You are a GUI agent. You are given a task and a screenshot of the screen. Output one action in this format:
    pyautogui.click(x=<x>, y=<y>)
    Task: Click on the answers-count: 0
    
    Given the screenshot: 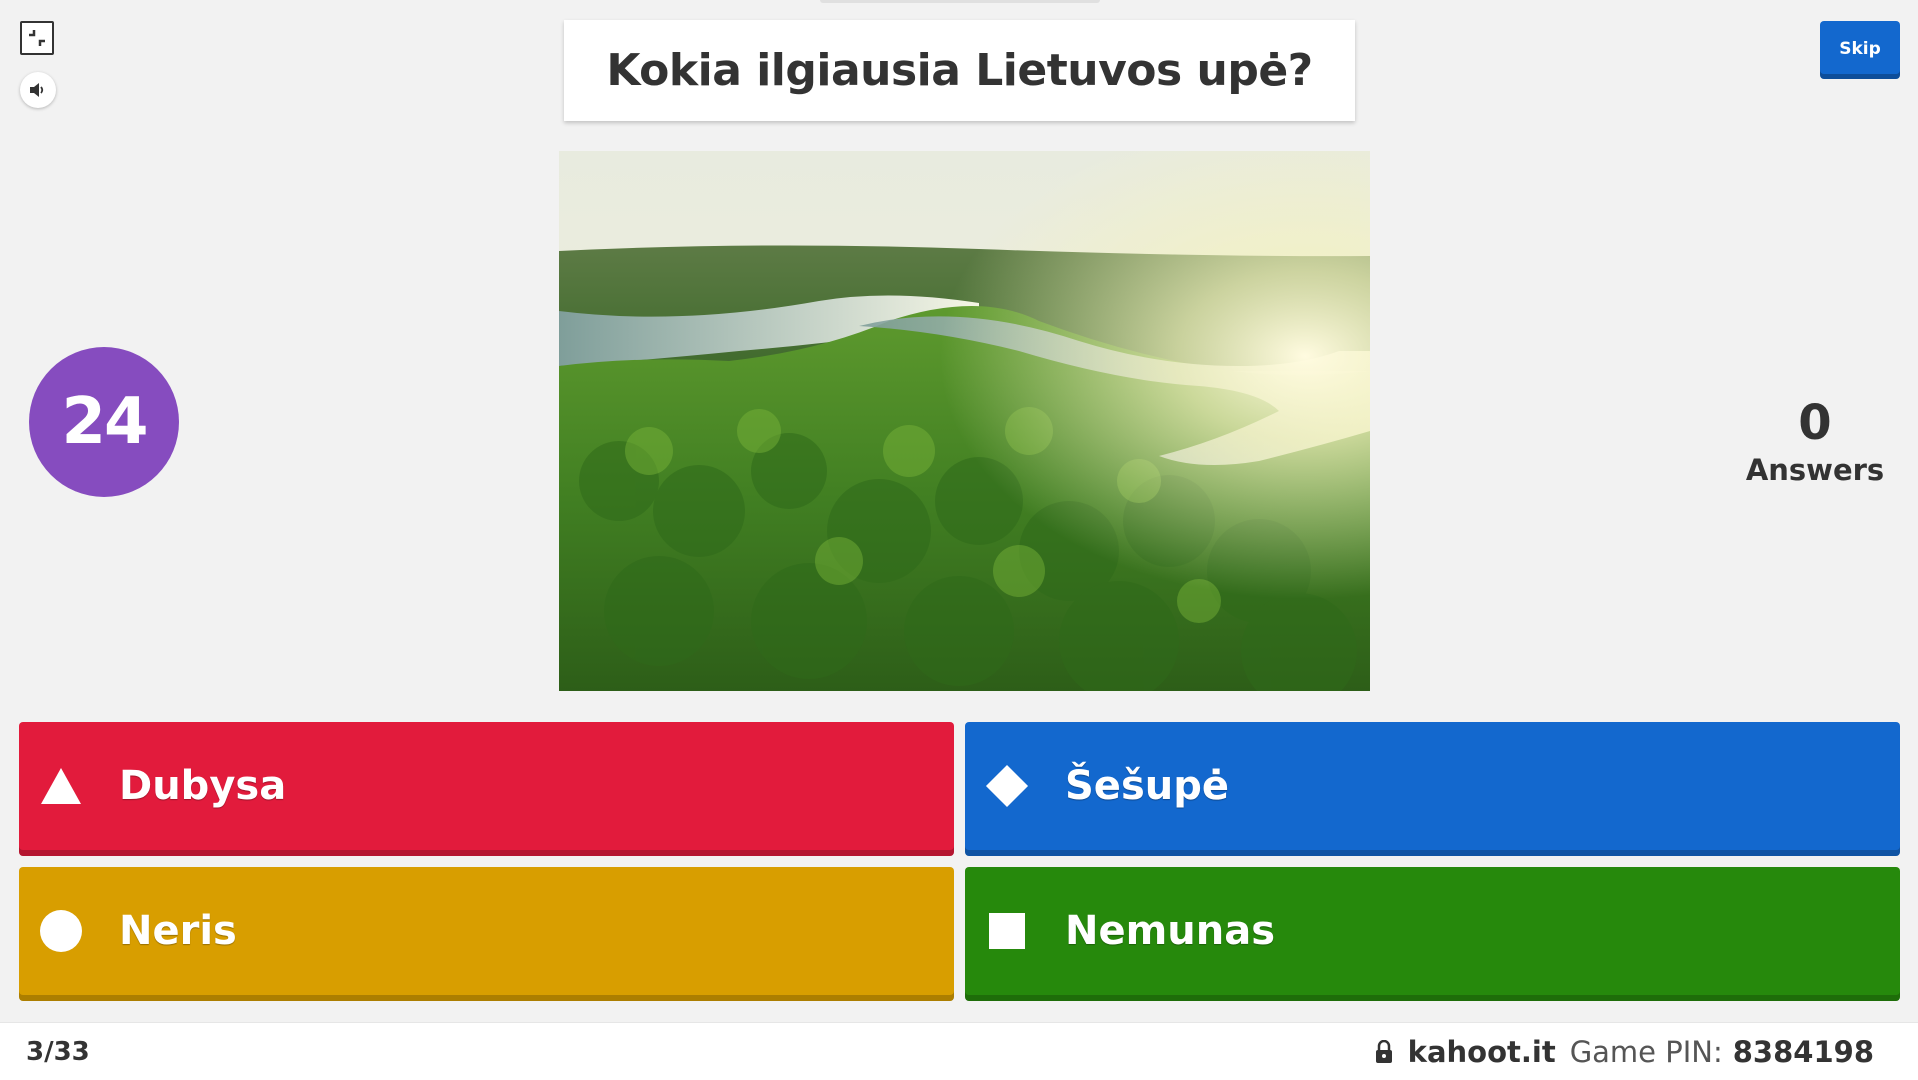 What is the action you would take?
    pyautogui.click(x=1815, y=423)
    